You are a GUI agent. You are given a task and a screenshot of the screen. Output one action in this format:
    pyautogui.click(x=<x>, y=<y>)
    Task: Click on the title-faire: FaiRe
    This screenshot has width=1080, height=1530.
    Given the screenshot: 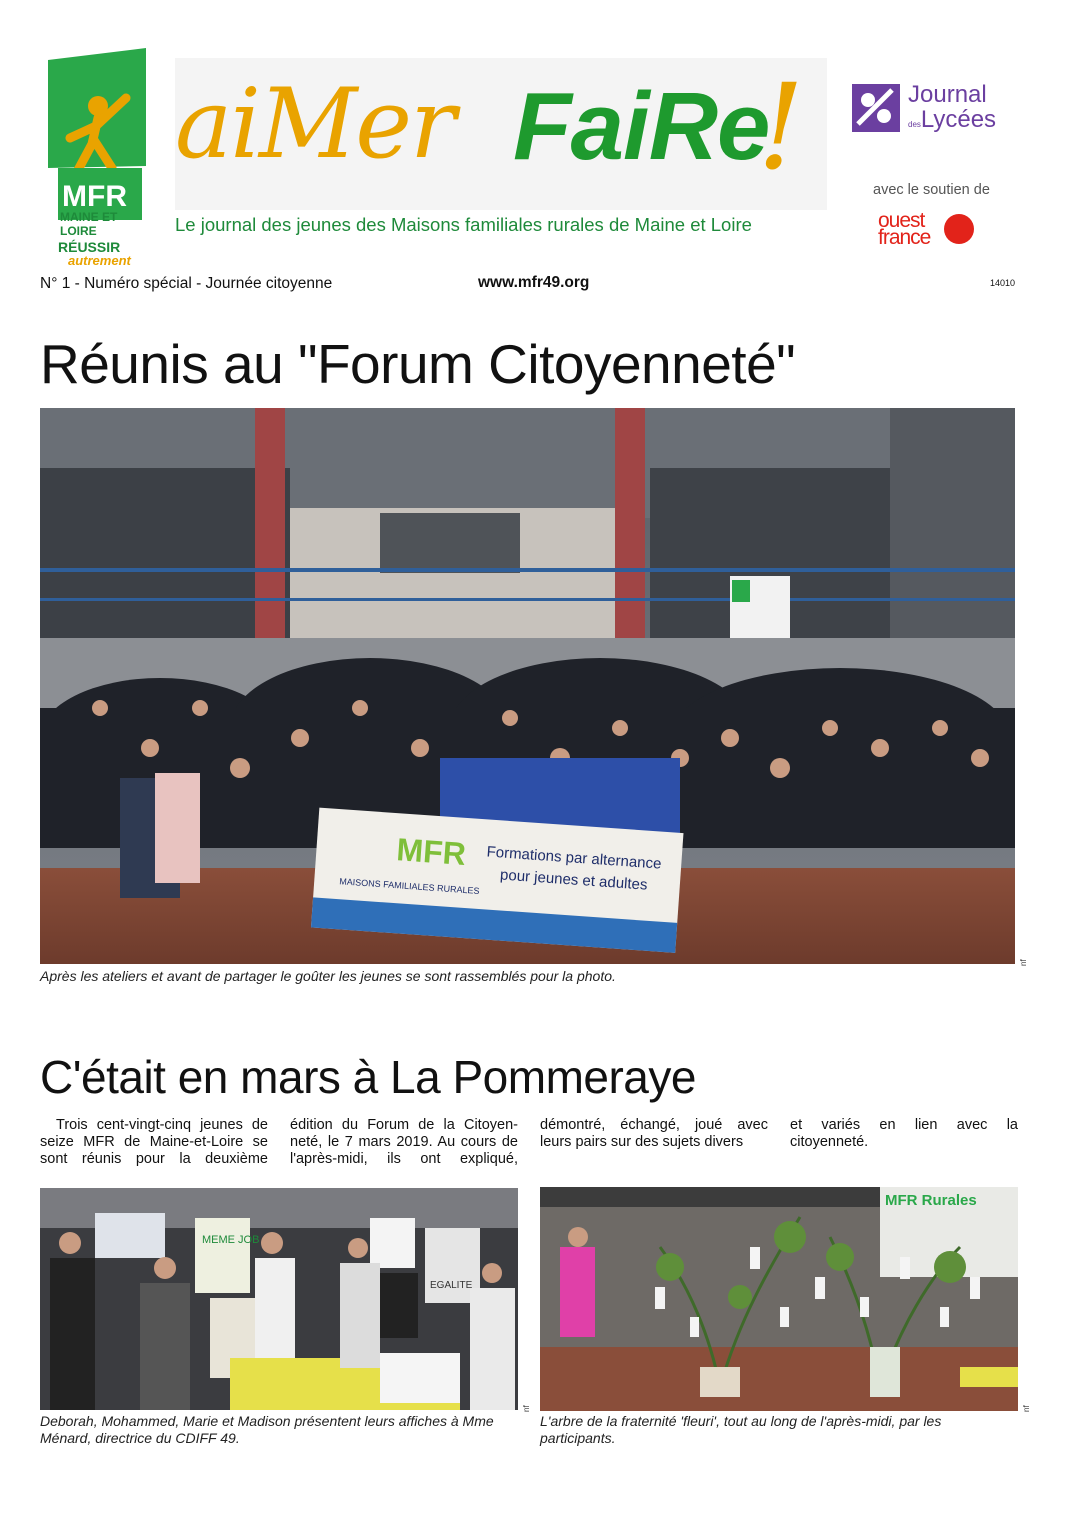 What is the action you would take?
    pyautogui.click(x=641, y=126)
    